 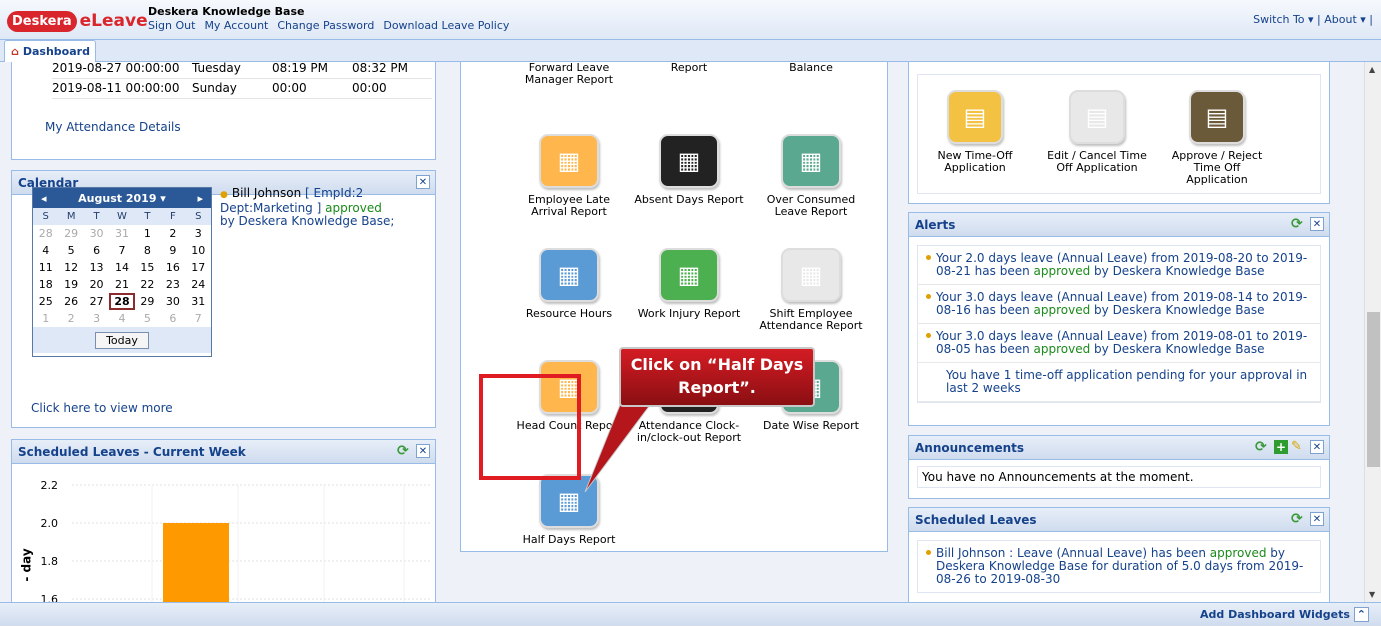 I want to click on calendar-day: 8, so click(x=147, y=250).